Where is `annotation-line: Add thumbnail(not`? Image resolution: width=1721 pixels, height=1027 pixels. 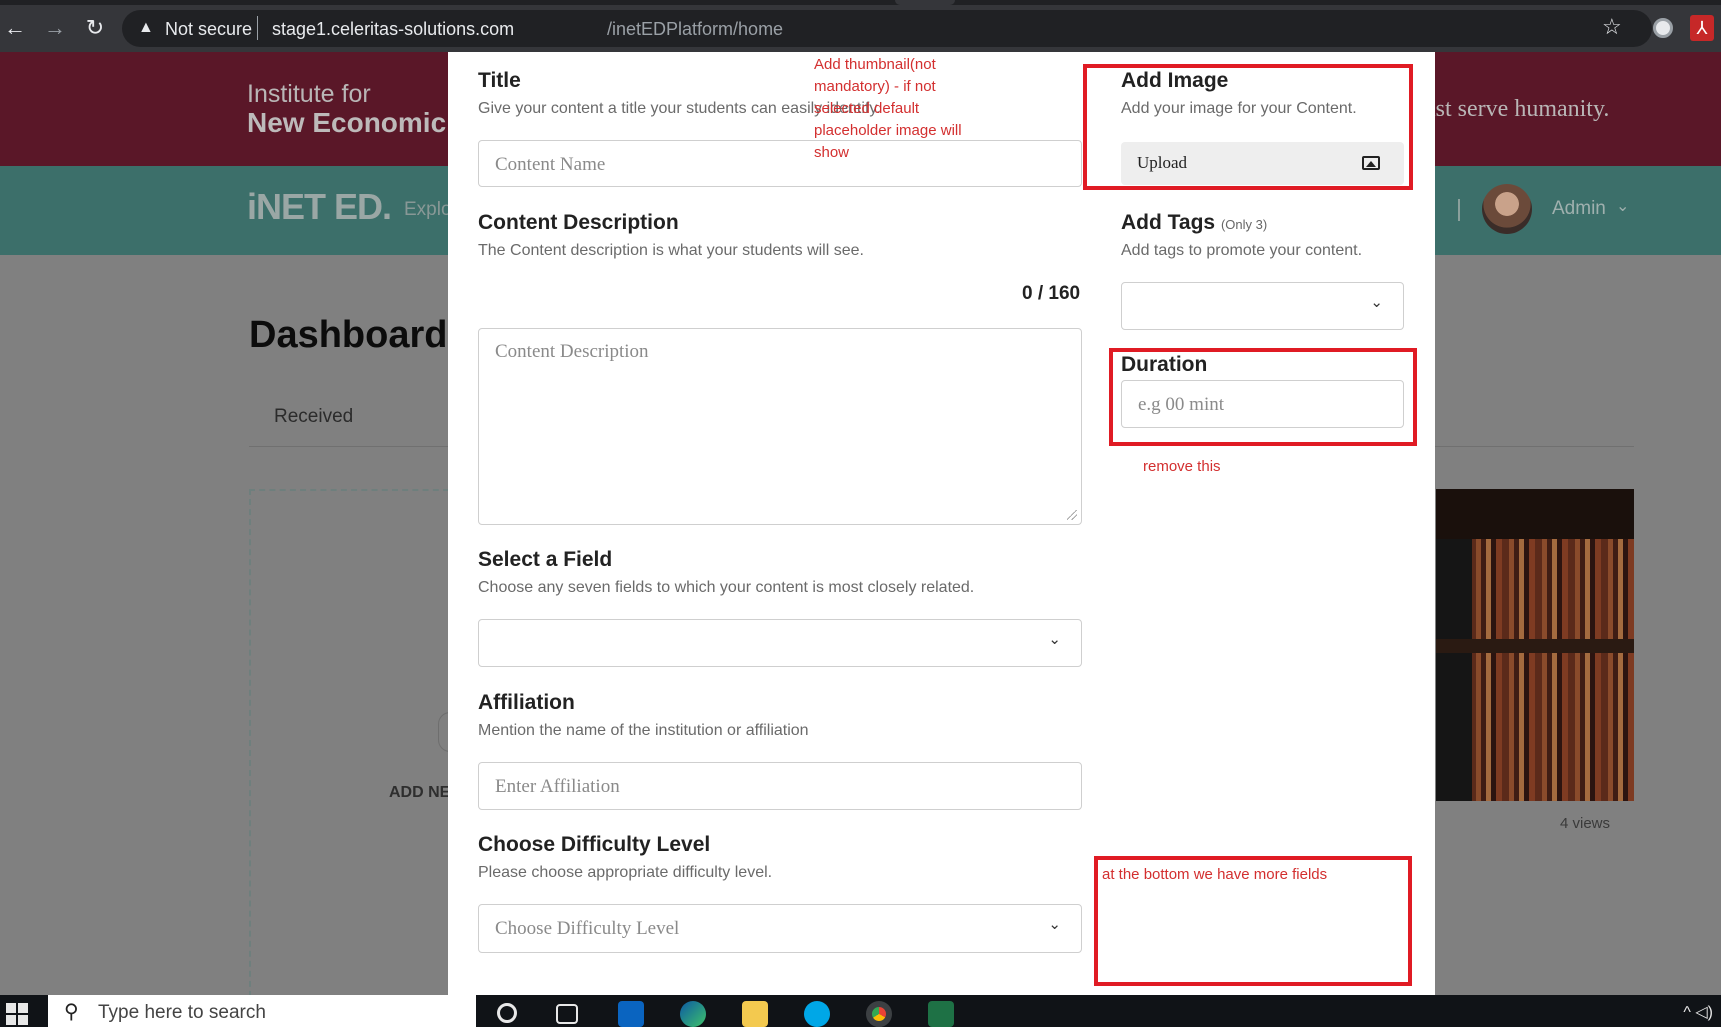 annotation-line: Add thumbnail(not is located at coordinates (875, 64).